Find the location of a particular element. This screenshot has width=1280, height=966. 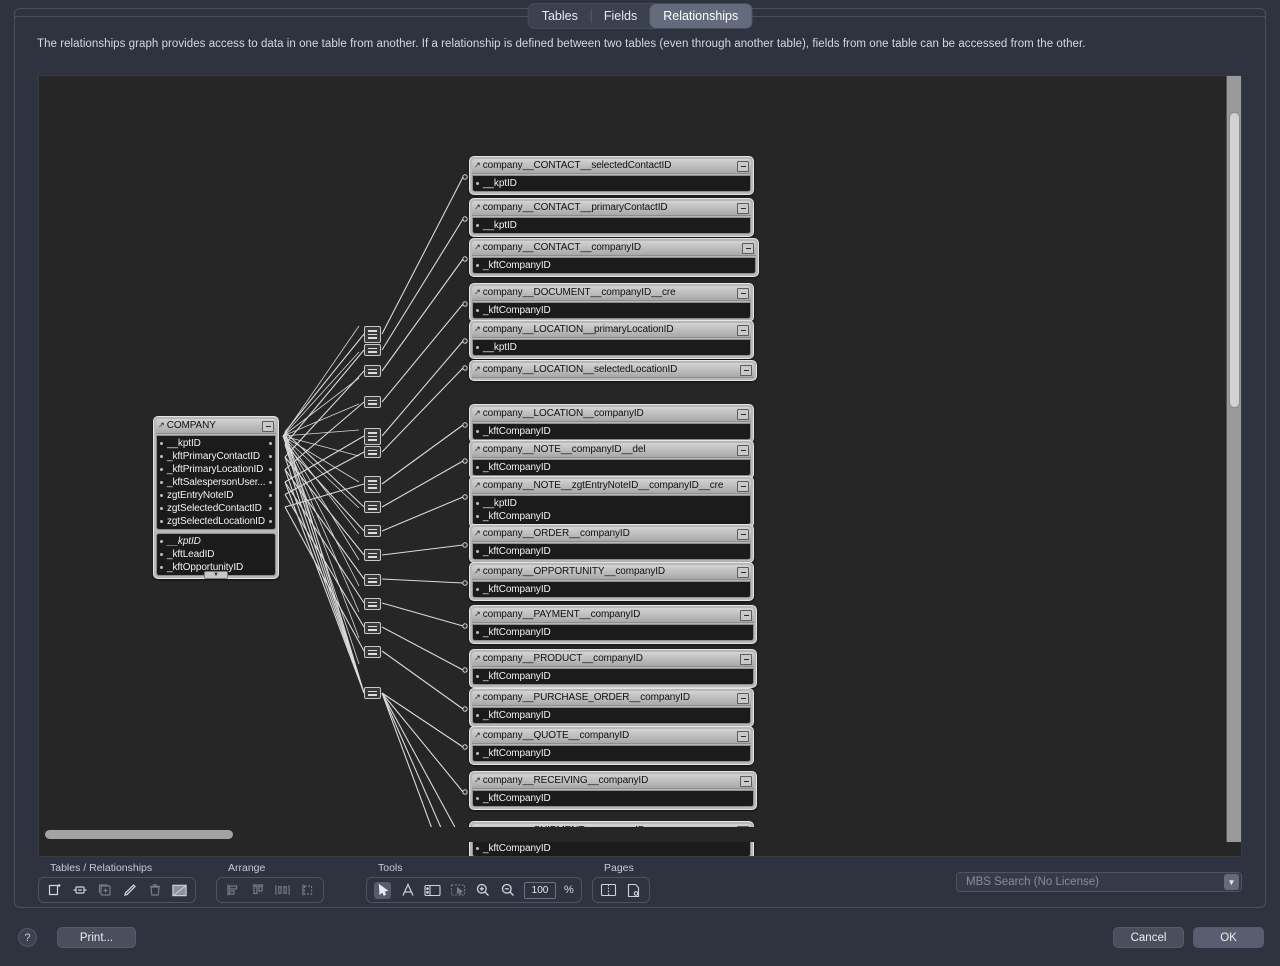

table-field: zgtSelectedLocationID is located at coordinates (216, 521).